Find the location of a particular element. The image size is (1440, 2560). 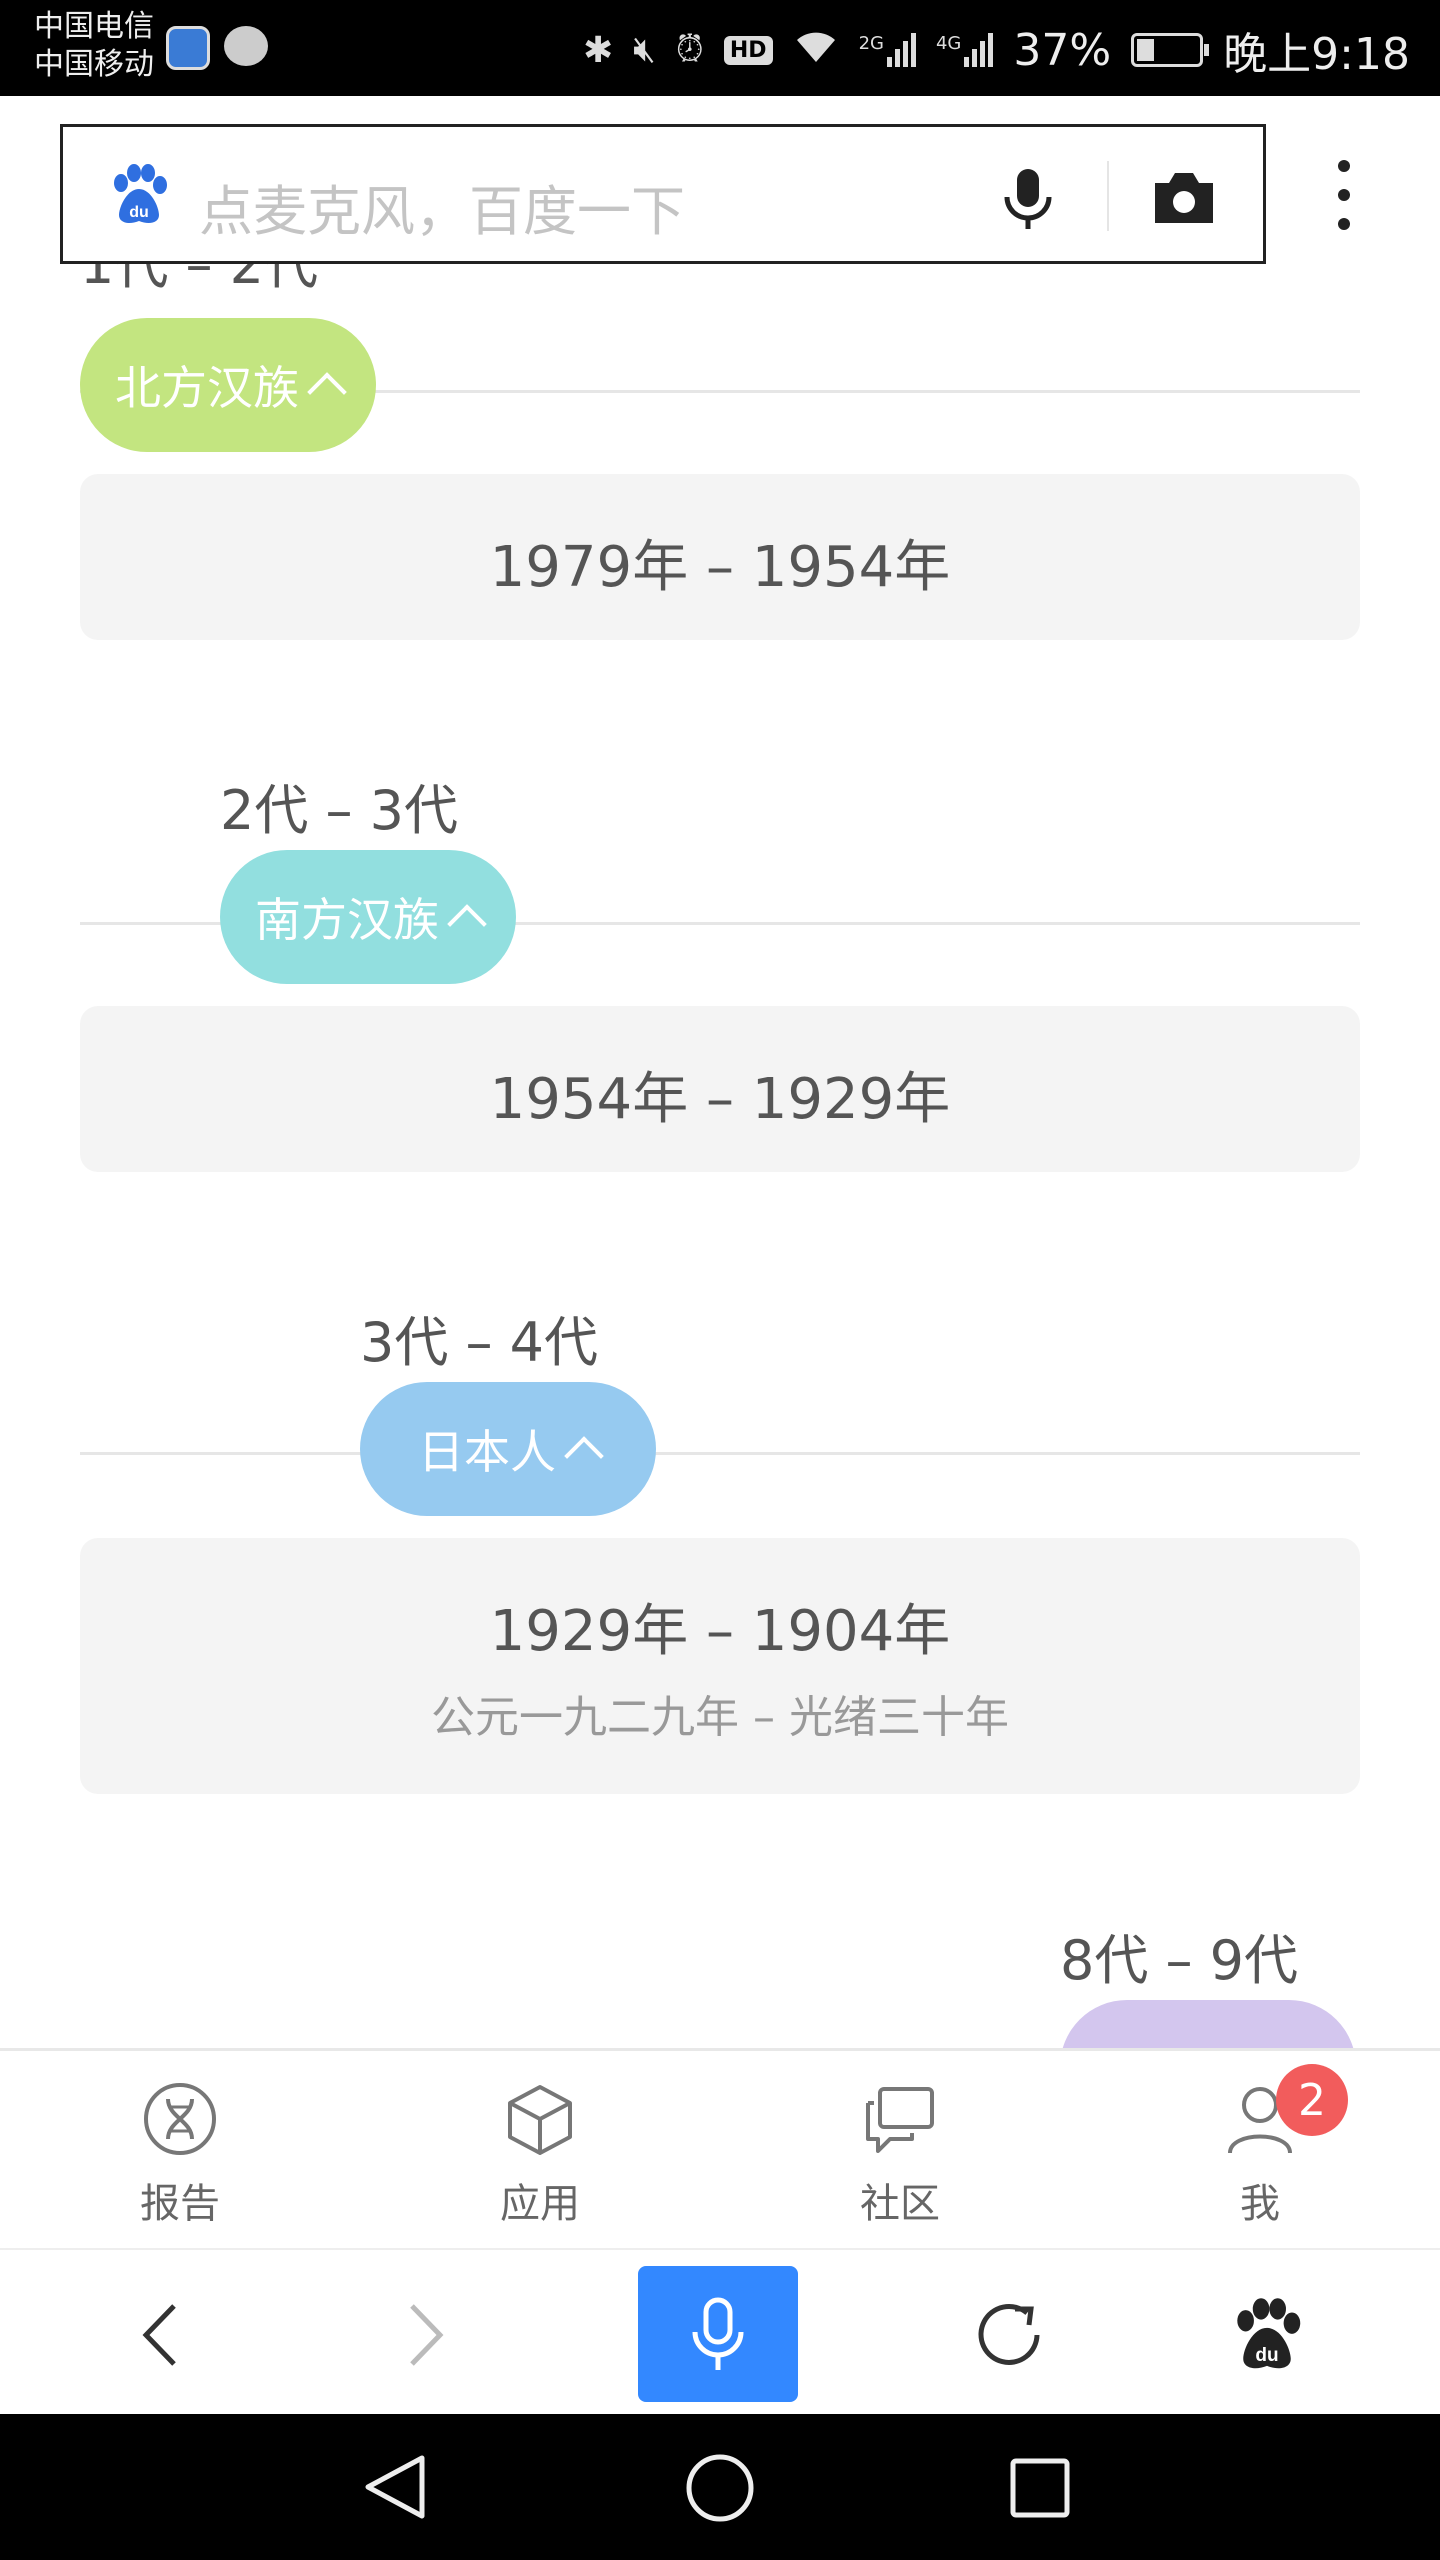

network-1-label: 2G is located at coordinates (871, 43).